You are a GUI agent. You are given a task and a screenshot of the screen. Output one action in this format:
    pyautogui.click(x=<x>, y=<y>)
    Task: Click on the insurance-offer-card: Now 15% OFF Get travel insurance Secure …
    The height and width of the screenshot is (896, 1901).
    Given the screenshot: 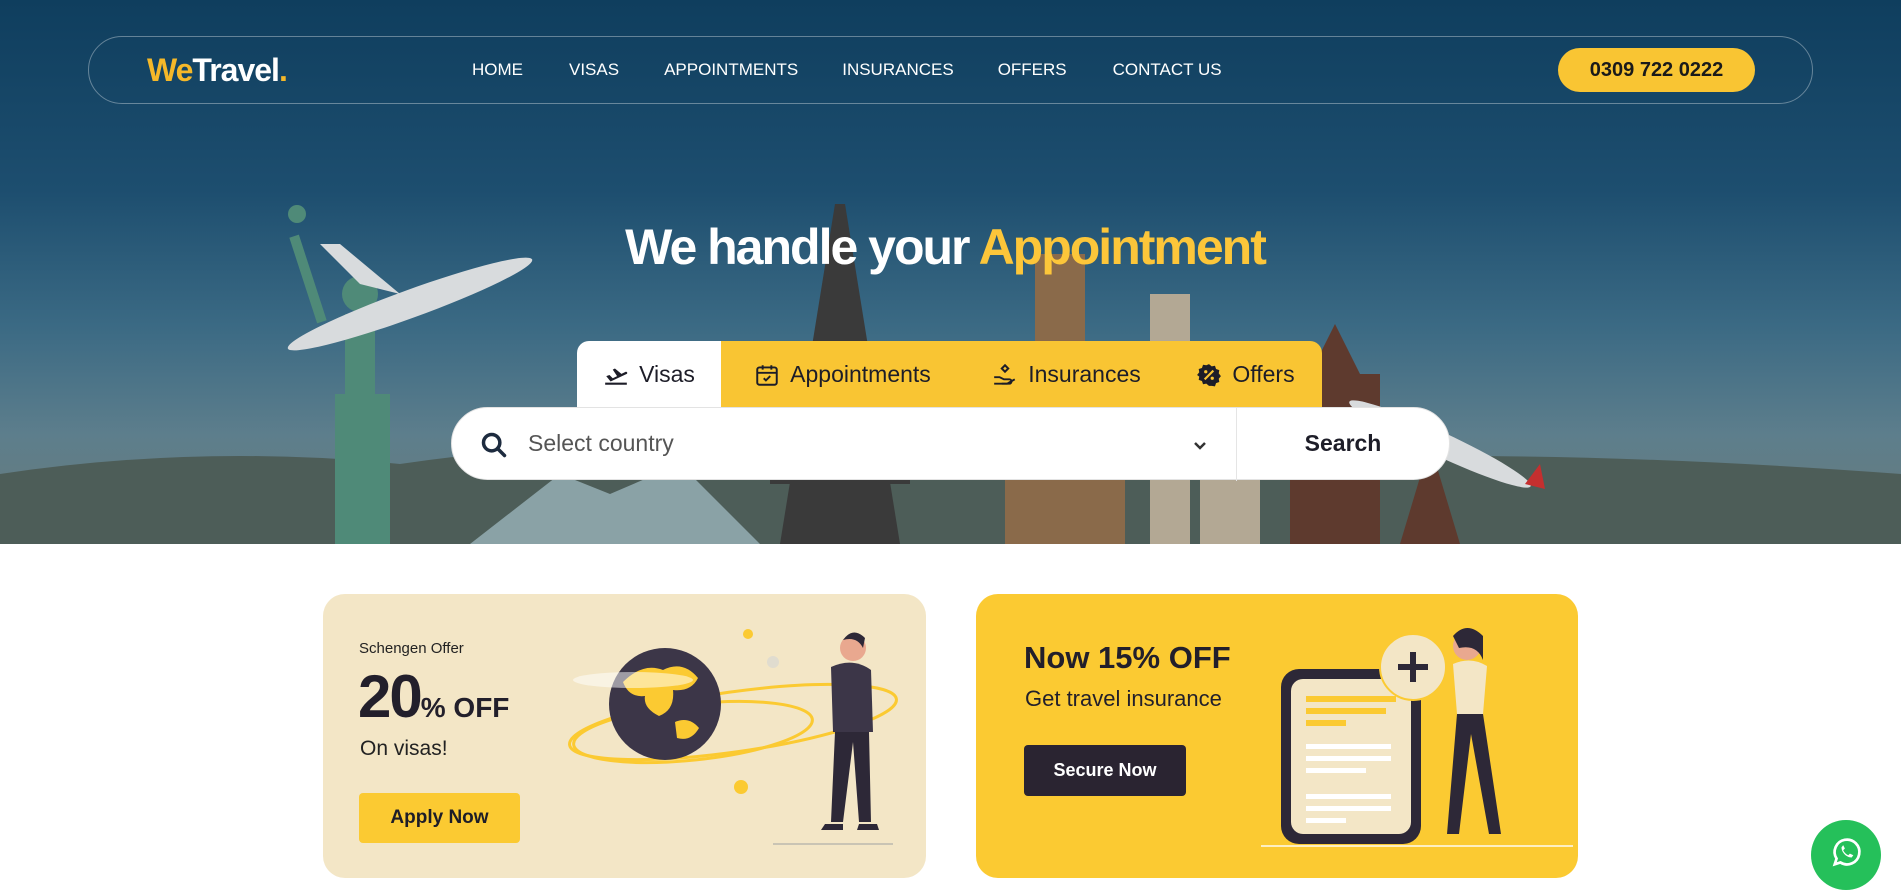 What is the action you would take?
    pyautogui.click(x=1277, y=736)
    